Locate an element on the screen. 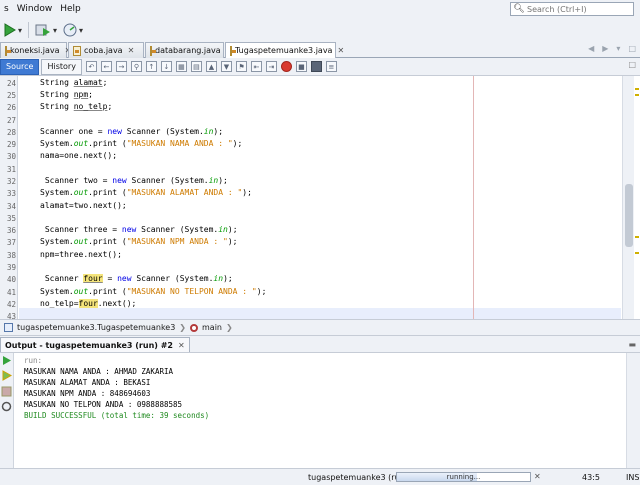  tab-coba: coba.java ✕ is located at coordinates (106, 50).